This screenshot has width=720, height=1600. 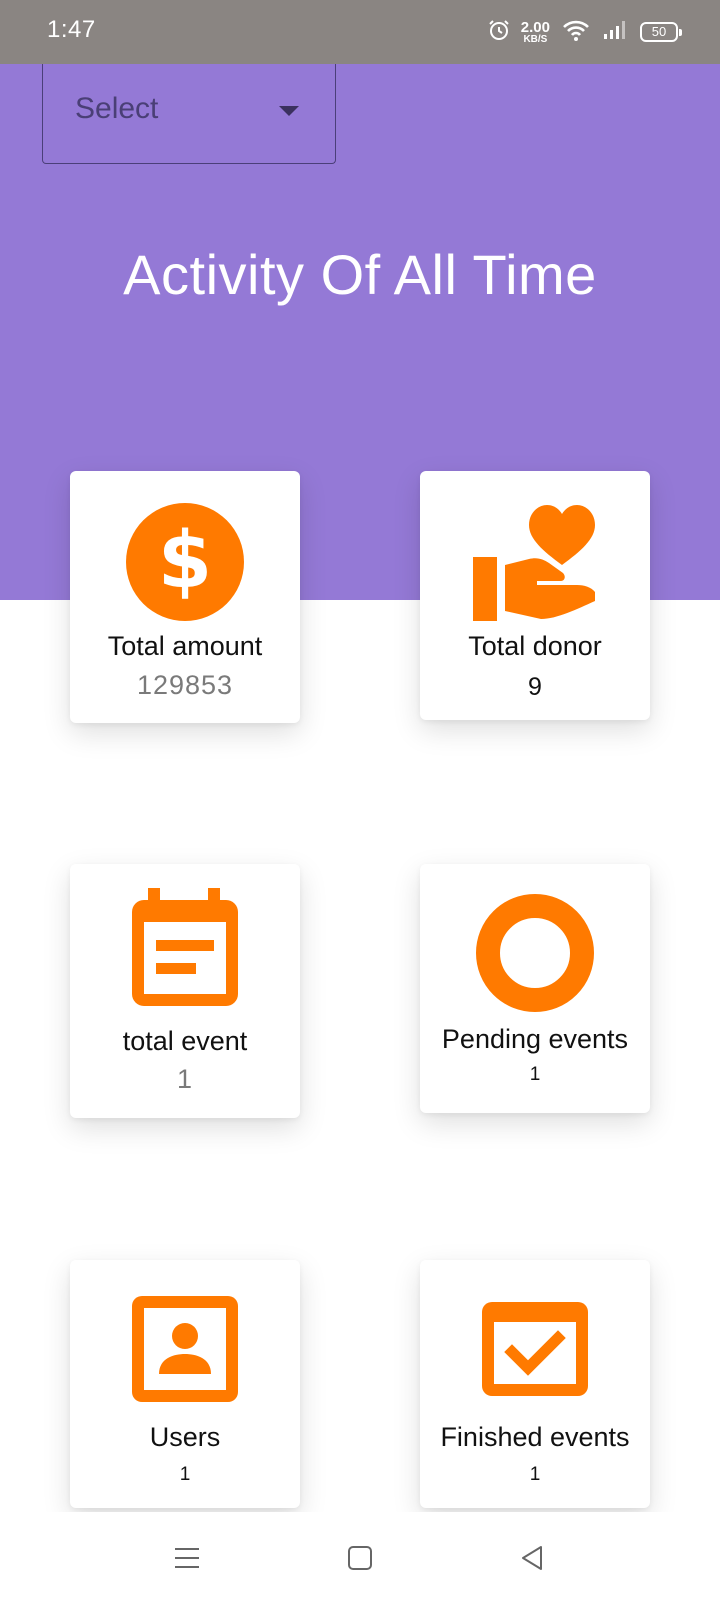 I want to click on calendar-check-icon, so click(x=535, y=1349).